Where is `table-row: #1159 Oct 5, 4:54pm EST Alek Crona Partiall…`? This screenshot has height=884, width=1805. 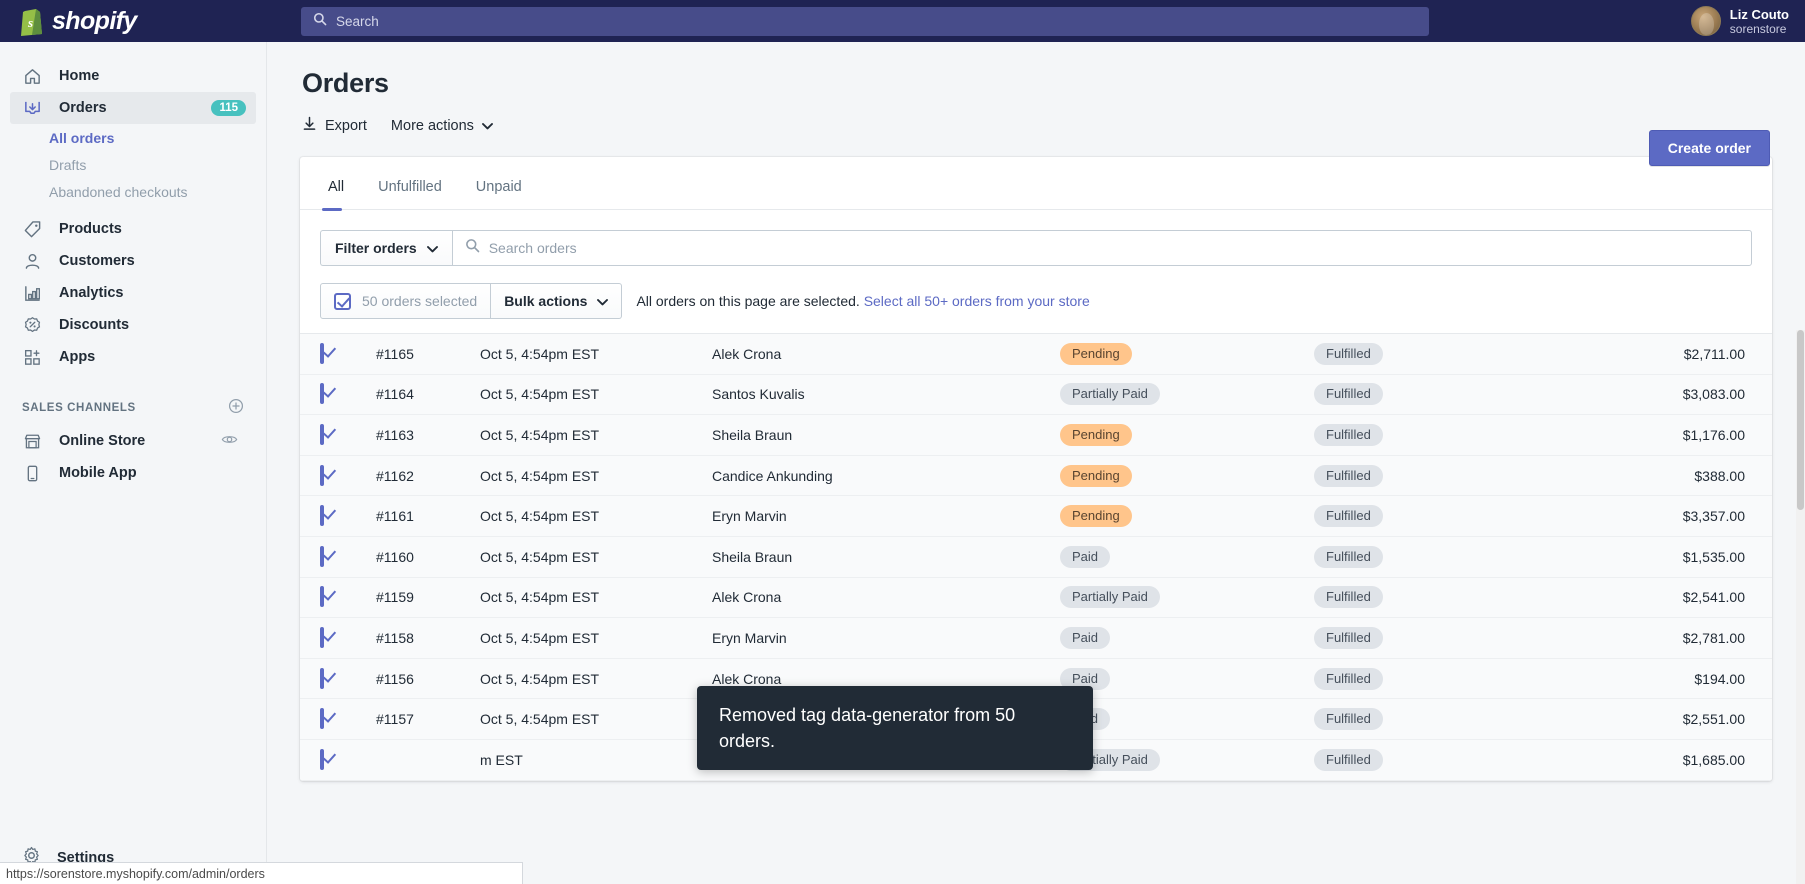 table-row: #1159 Oct 5, 4:54pm EST Alek Crona Partiall… is located at coordinates (1036, 598).